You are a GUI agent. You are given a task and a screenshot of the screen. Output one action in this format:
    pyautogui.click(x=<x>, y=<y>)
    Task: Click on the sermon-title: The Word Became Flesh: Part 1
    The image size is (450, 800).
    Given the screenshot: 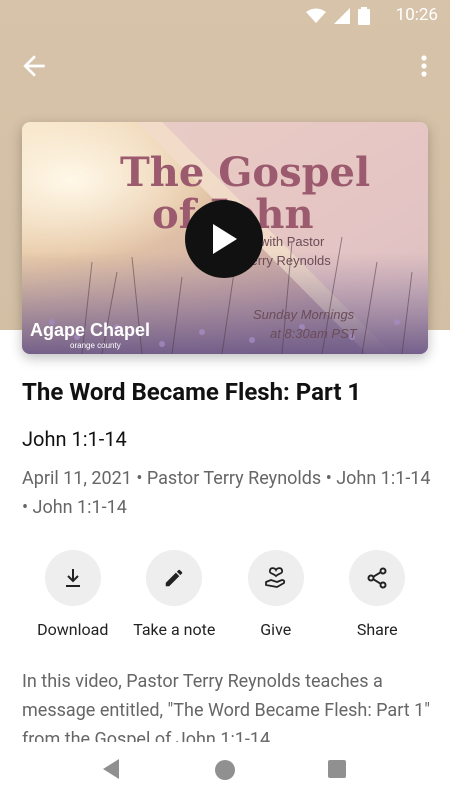 What is the action you would take?
    pyautogui.click(x=192, y=392)
    